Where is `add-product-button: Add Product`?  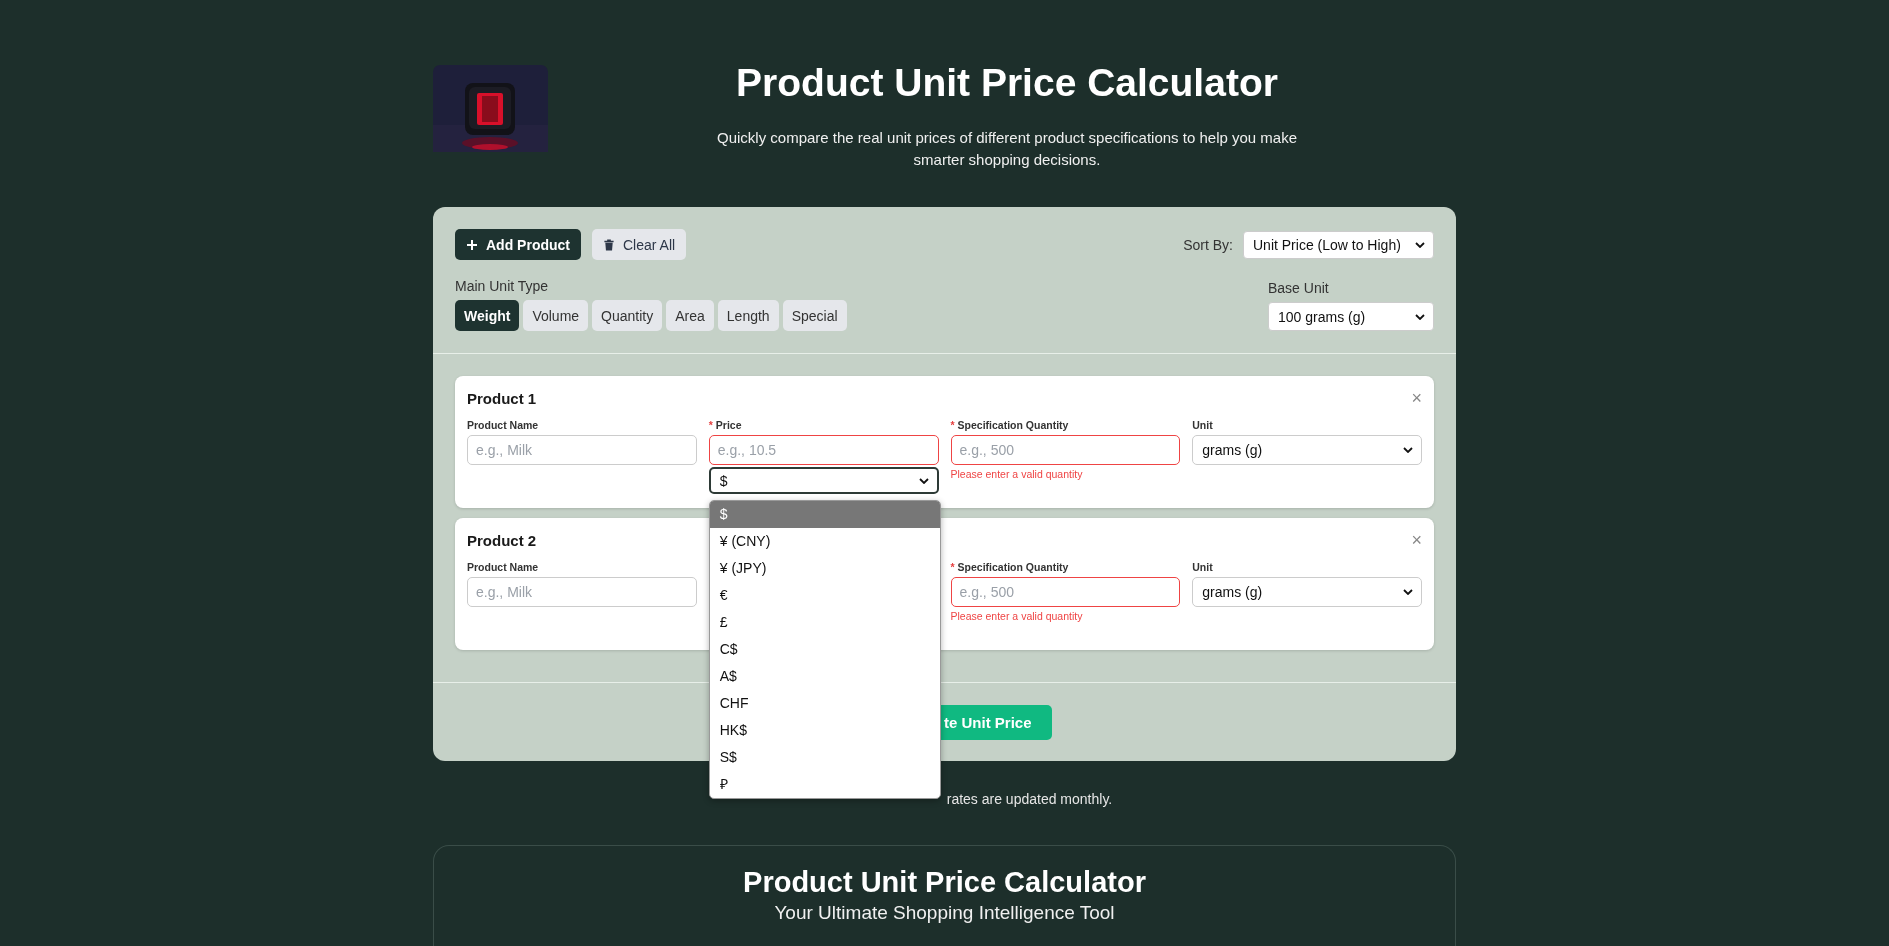 add-product-button: Add Product is located at coordinates (518, 244).